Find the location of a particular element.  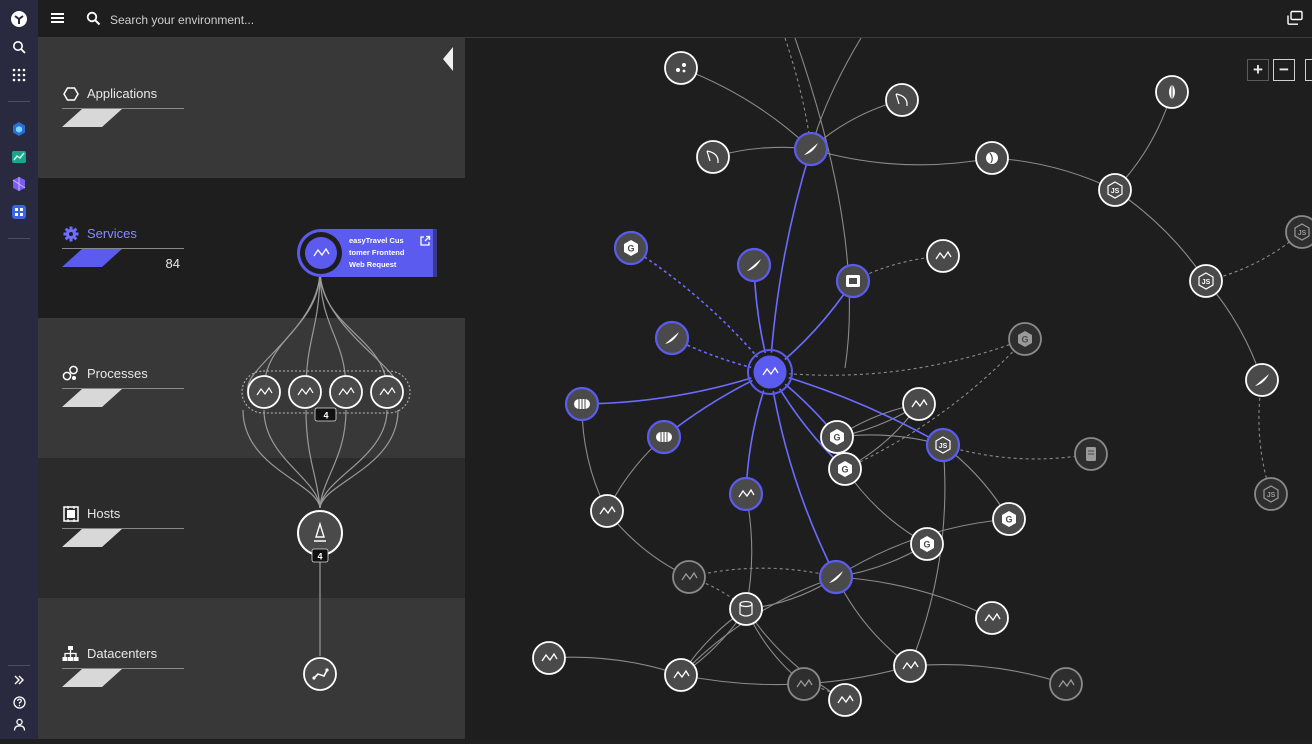

user-icon is located at coordinates (19, 724).